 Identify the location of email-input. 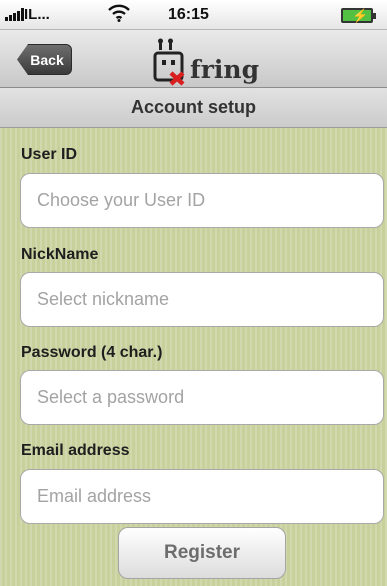
(202, 496).